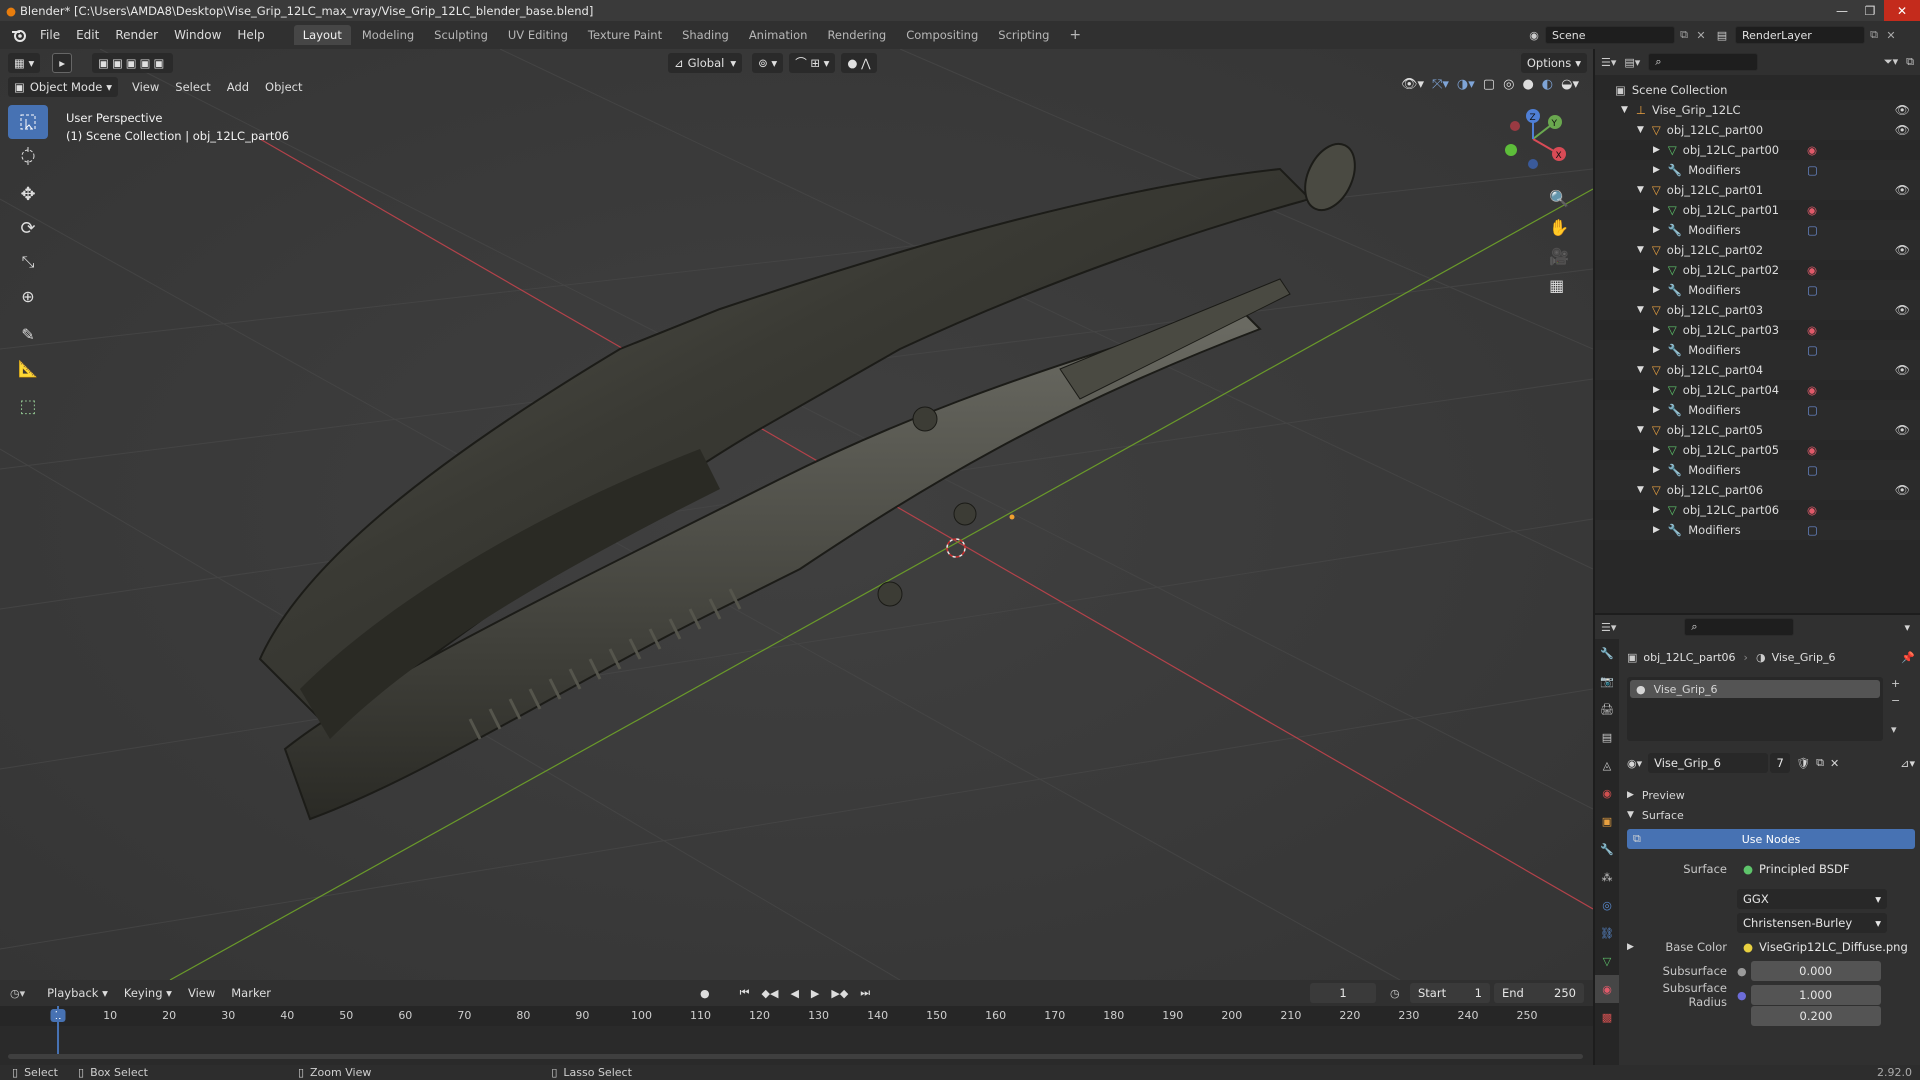  I want to click on material-shading-icon: ◐, so click(1547, 84).